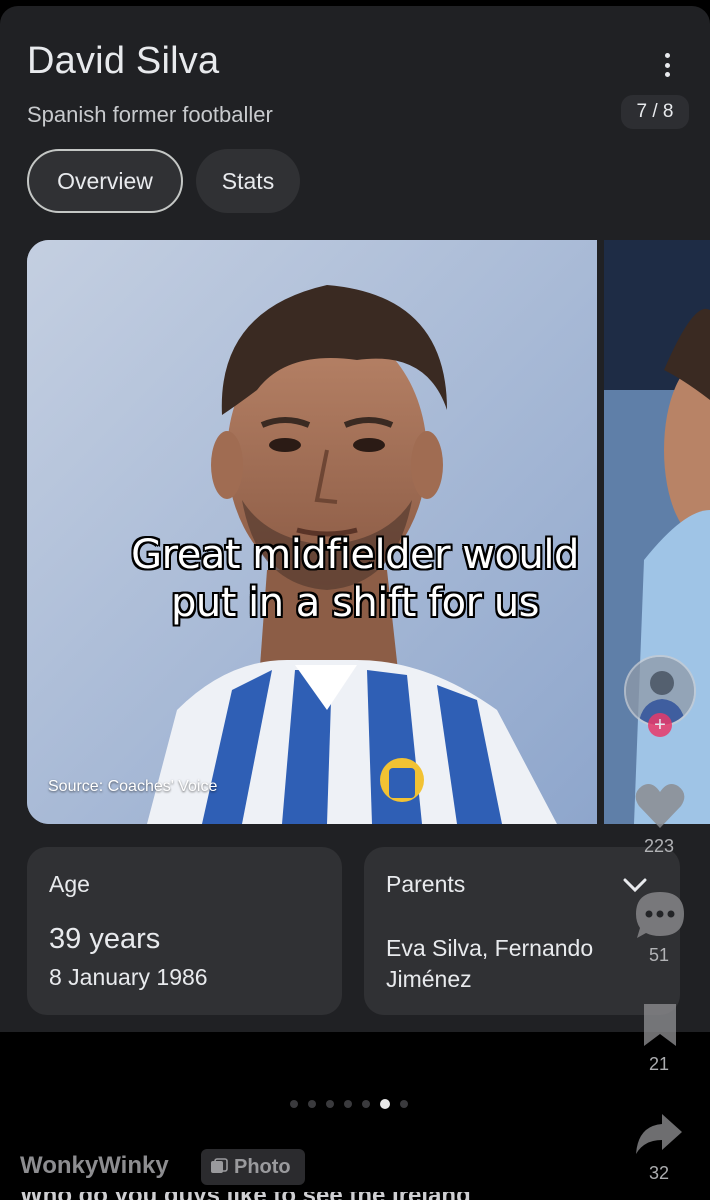 The height and width of the screenshot is (1200, 710). What do you see at coordinates (667, 65) in the screenshot?
I see `more-vert-icon` at bounding box center [667, 65].